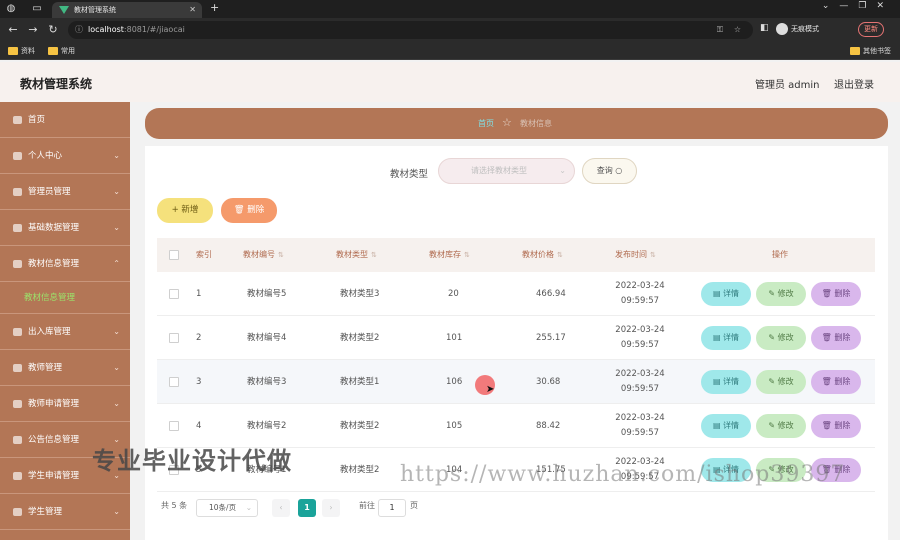  I want to click on cell-price: 255.17, so click(551, 338).